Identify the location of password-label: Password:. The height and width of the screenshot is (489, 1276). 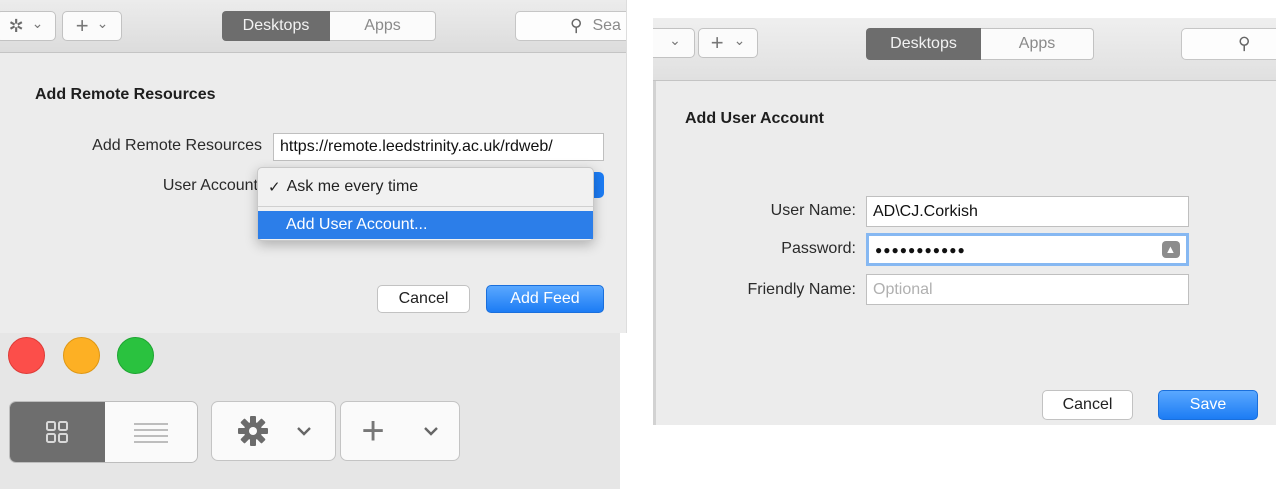
(818, 248).